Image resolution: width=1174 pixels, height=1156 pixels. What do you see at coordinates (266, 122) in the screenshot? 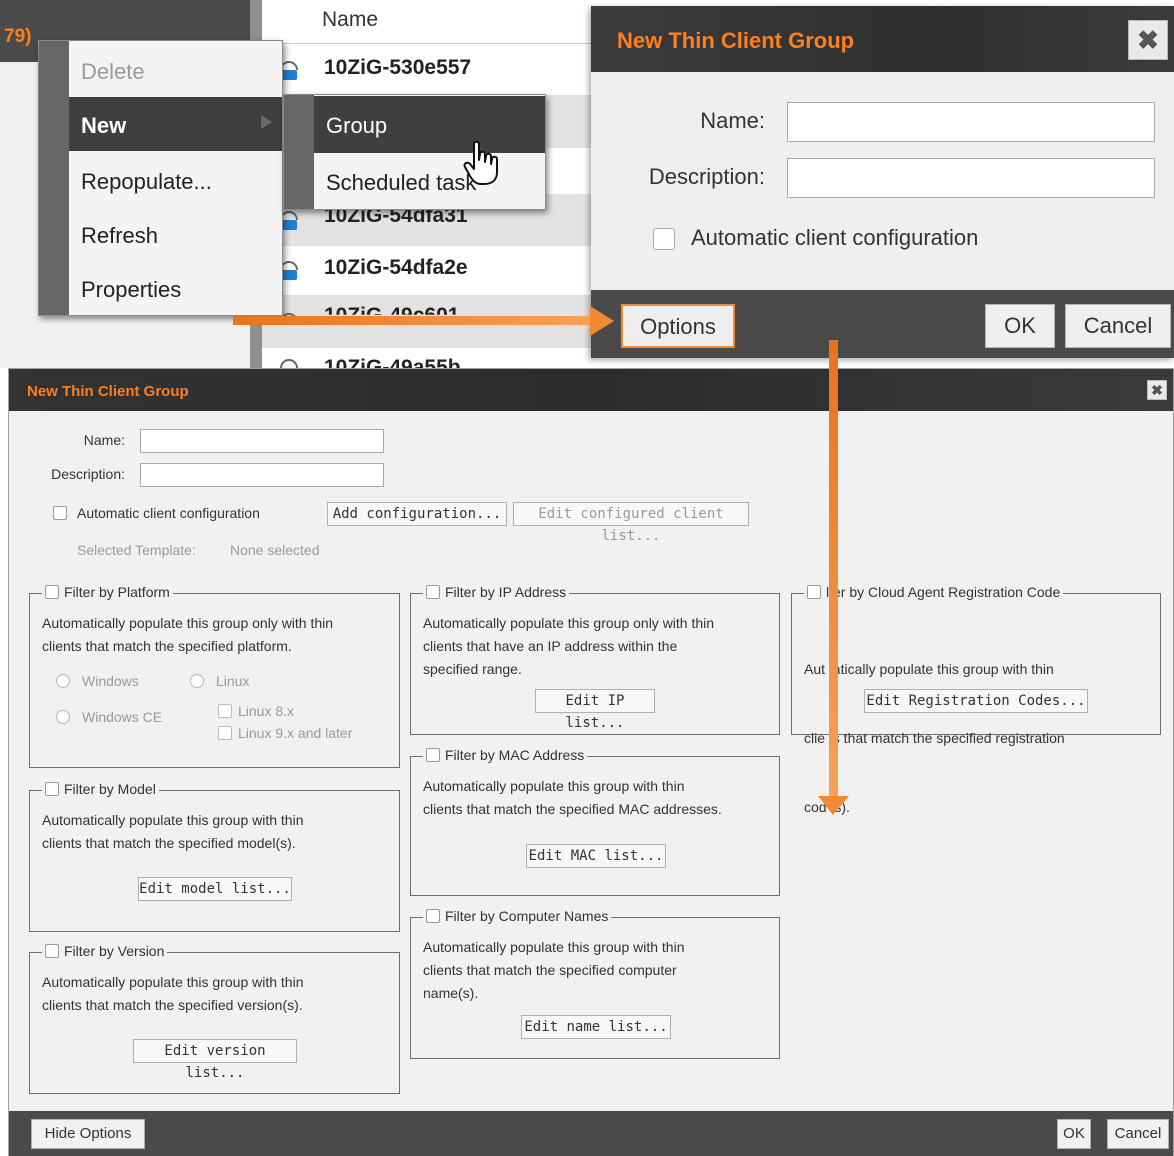
I see `submenu-arrow-icon` at bounding box center [266, 122].